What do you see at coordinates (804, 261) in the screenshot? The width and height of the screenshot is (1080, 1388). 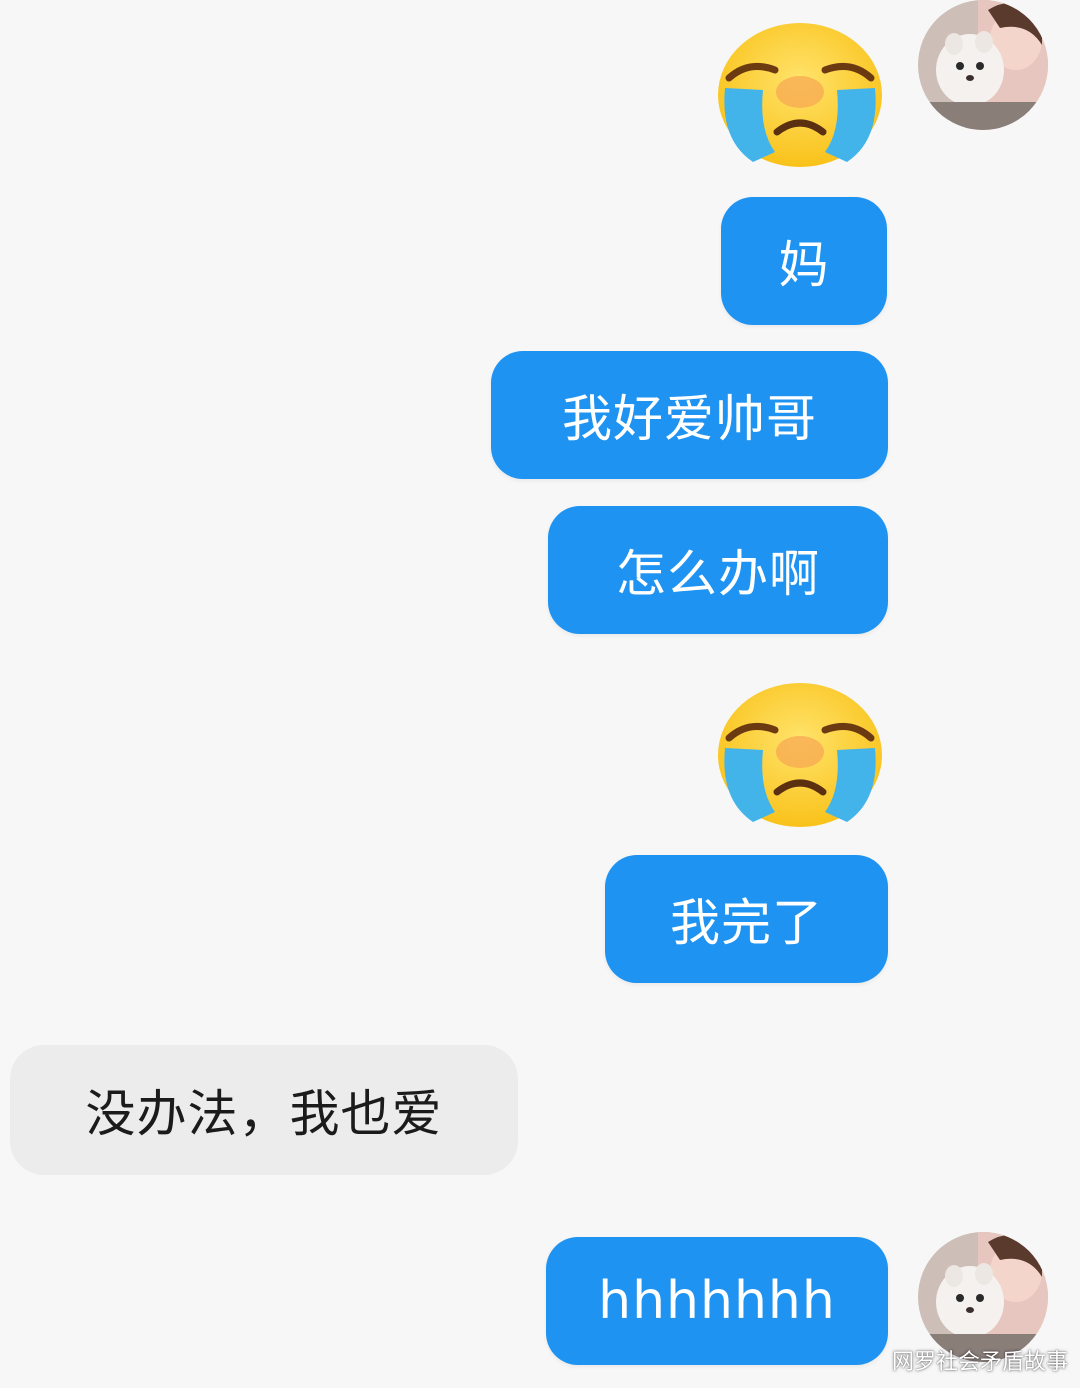 I see `sent-message: 妈` at bounding box center [804, 261].